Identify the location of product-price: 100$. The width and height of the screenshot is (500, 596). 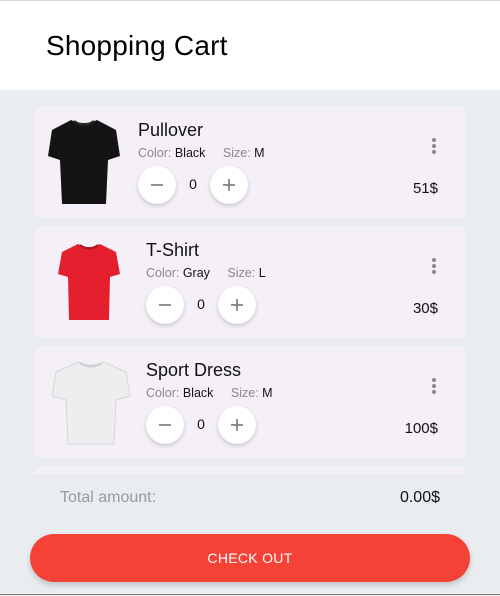
(421, 428).